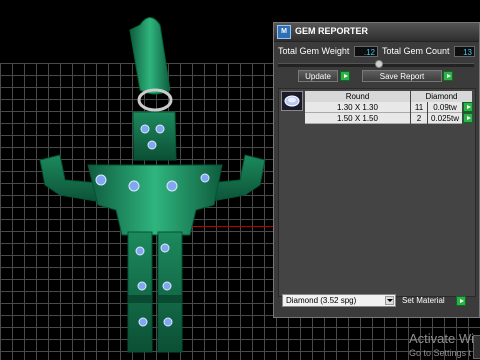  What do you see at coordinates (445, 107) in the screenshot?
I see `gem-weight-cell: 0.09tw` at bounding box center [445, 107].